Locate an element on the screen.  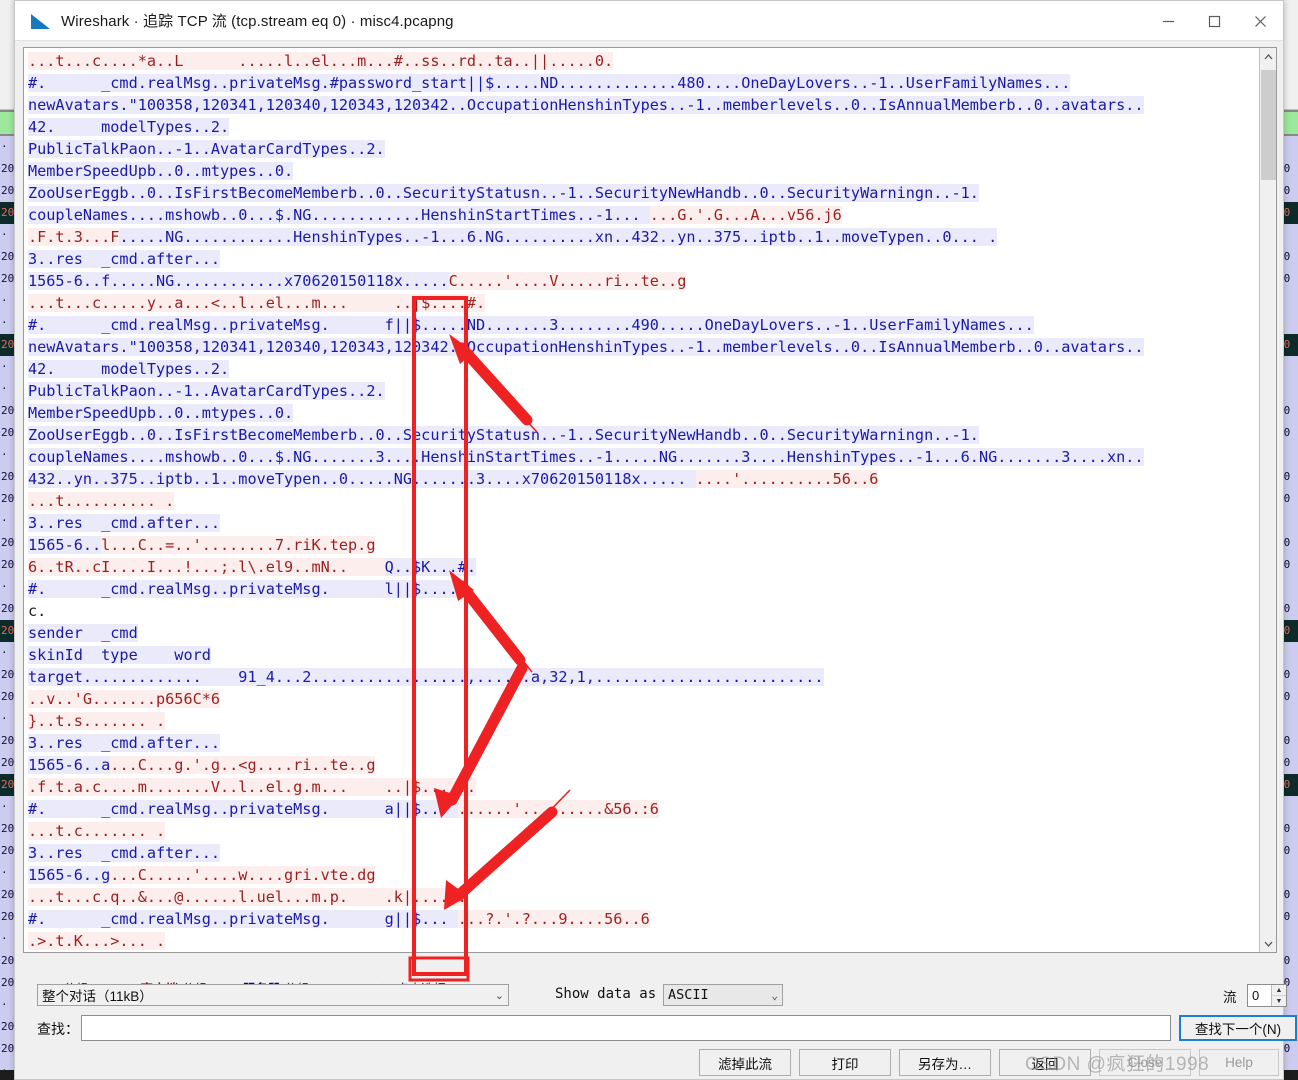
conversation-select-value: 整个对话（11kB） is located at coordinates (97, 996).